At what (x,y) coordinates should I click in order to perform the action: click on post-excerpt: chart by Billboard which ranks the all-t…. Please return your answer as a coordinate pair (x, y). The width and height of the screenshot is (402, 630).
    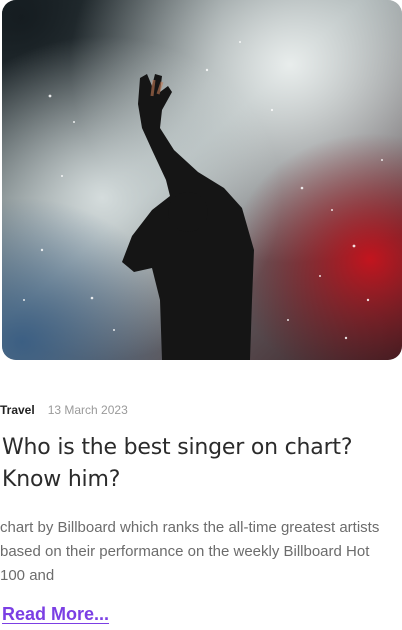
    Looking at the image, I should click on (190, 551).